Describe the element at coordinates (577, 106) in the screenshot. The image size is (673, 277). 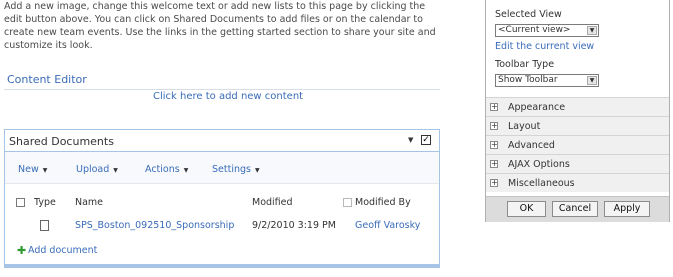
I see `section-appearance: + Appearance` at that location.